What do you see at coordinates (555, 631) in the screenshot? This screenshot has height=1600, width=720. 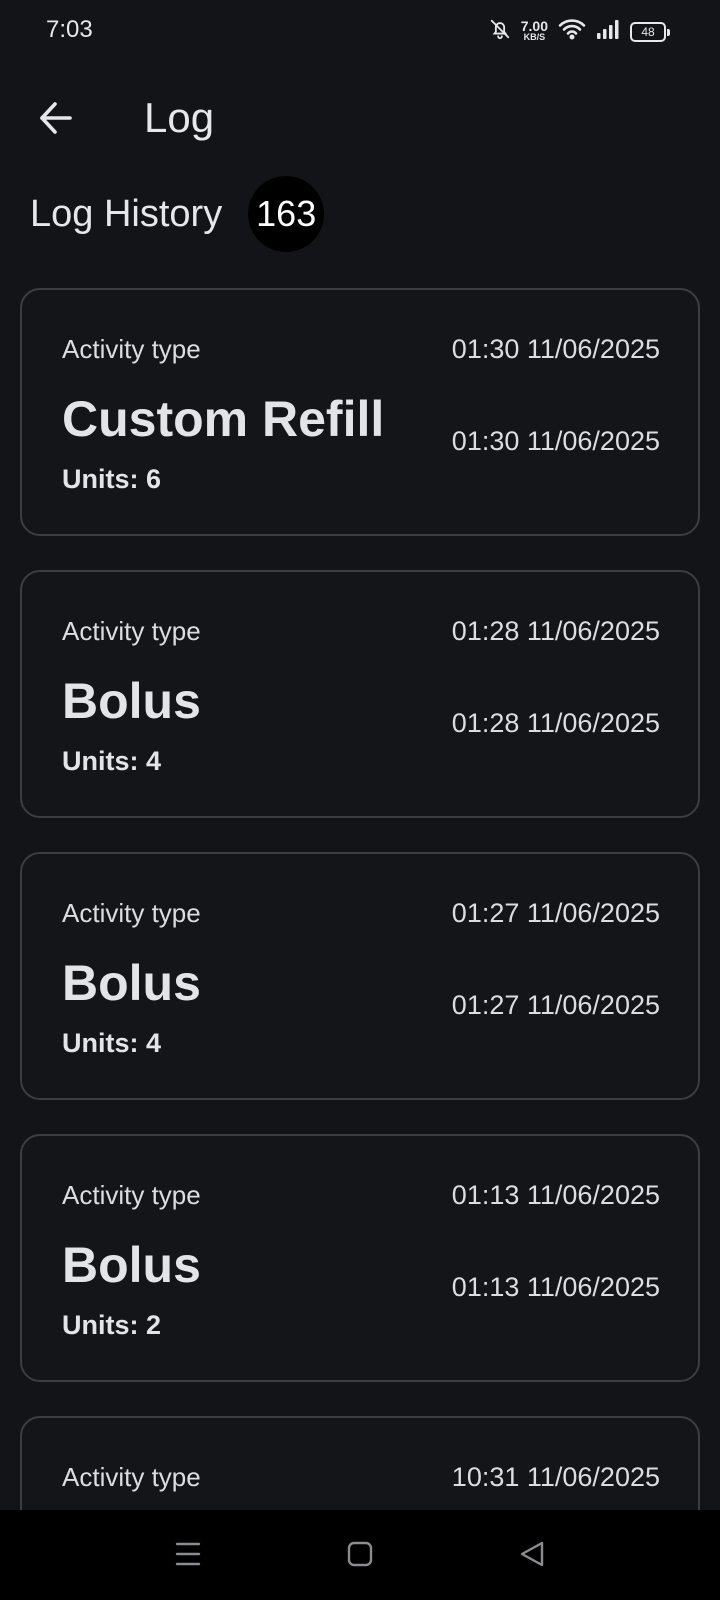 I see `log-timestamp: 01:28 11/06/2025` at bounding box center [555, 631].